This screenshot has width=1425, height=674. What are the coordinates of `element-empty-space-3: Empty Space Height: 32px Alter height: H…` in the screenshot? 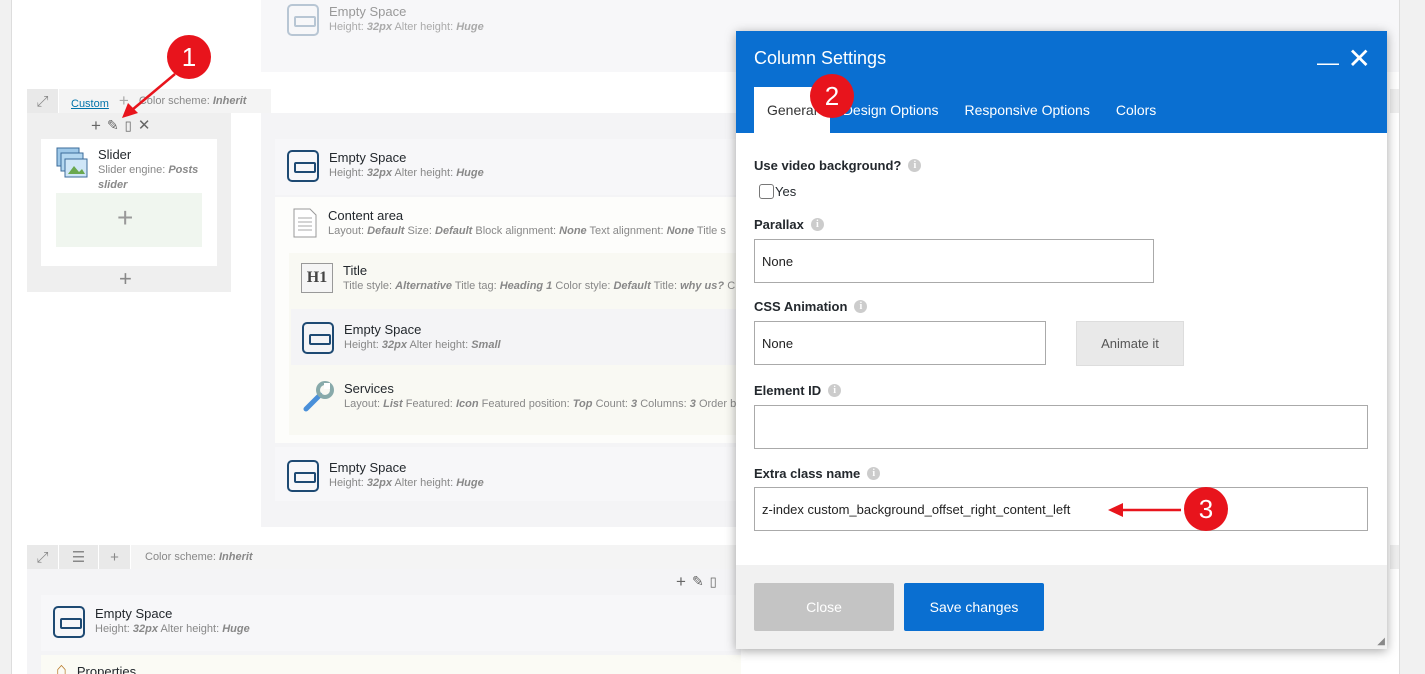 It's located at (151, 622).